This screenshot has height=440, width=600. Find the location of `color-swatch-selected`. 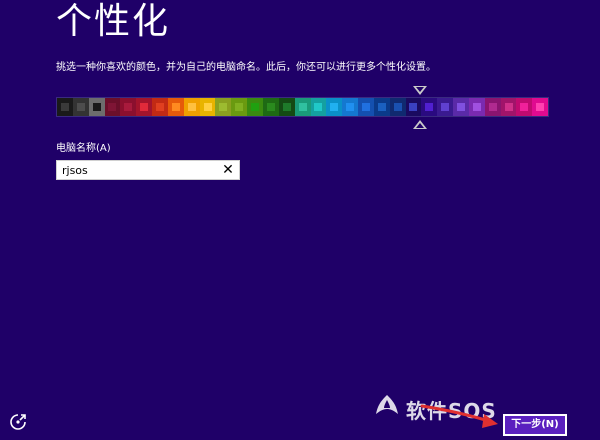

color-swatch-selected is located at coordinates (413, 107).